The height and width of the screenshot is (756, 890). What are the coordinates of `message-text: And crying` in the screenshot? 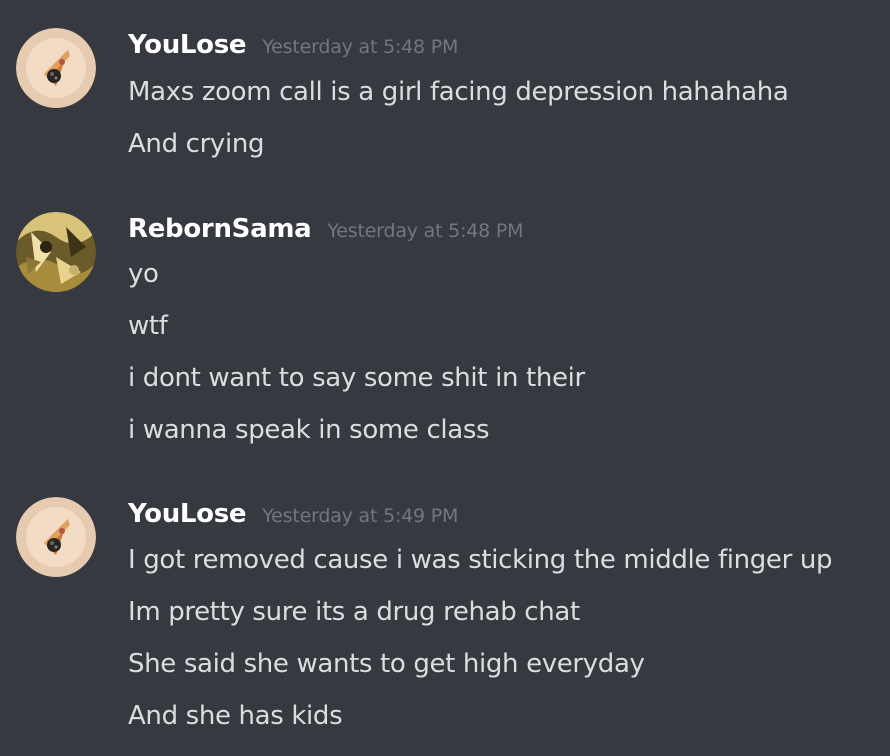 It's located at (196, 144).